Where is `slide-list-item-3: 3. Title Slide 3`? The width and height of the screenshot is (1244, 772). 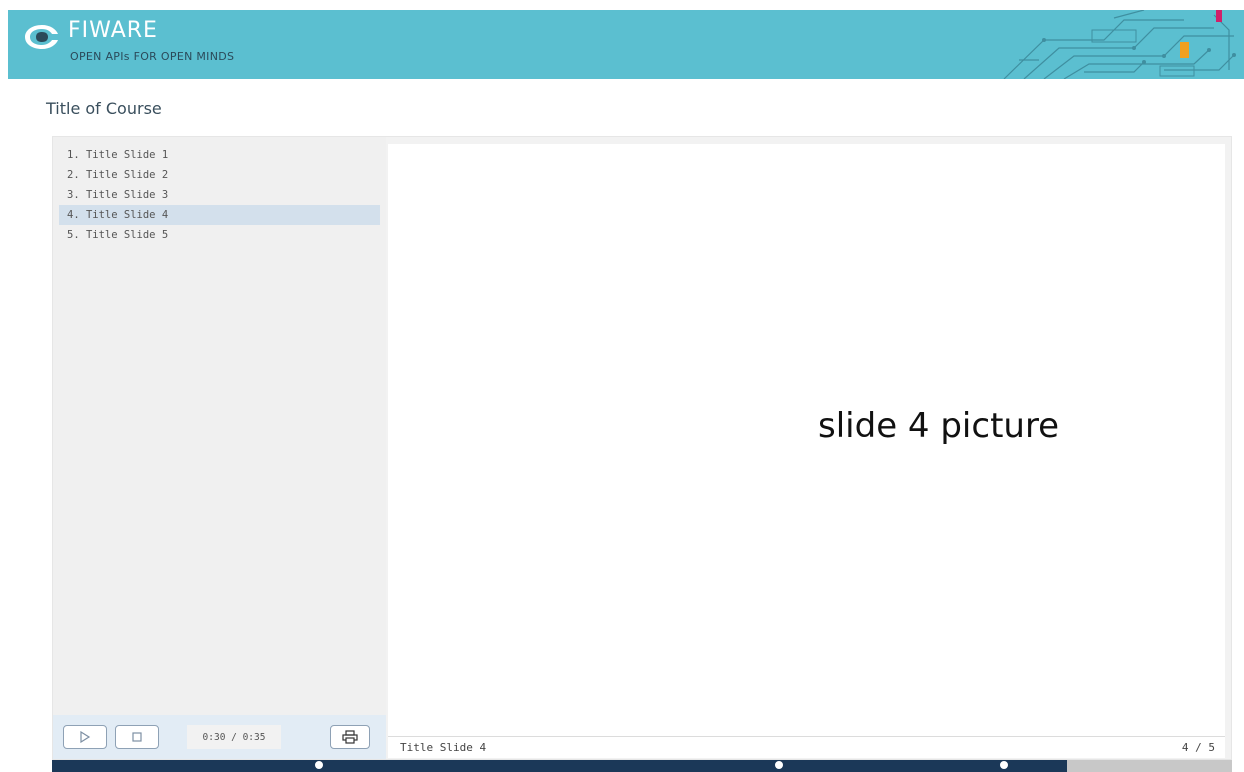
slide-list-item-3: 3. Title Slide 3 is located at coordinates (219, 195).